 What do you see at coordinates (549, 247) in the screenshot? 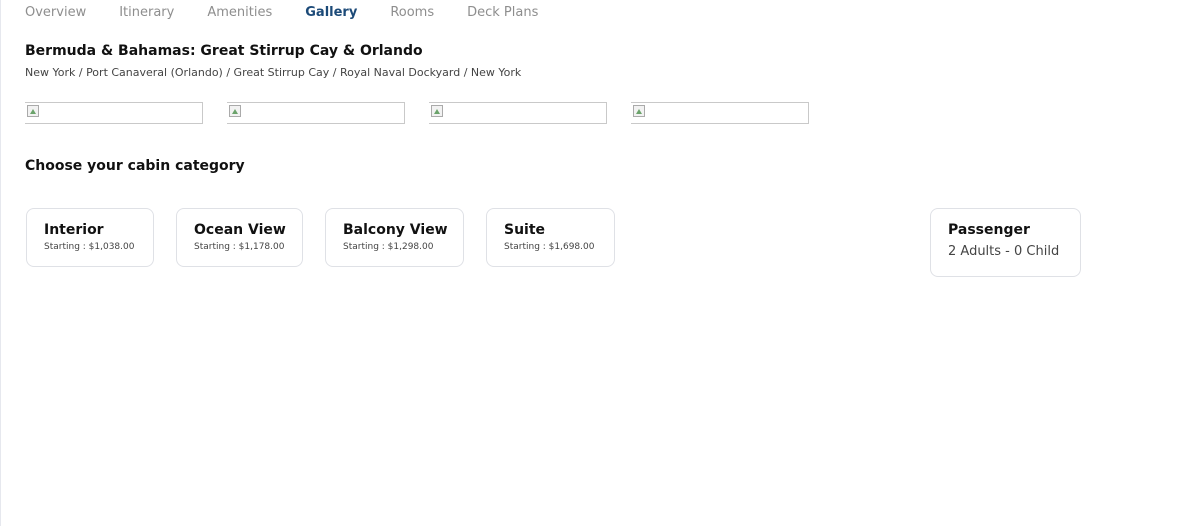
I see `cabin-price: Starting : $1,698.00` at bounding box center [549, 247].